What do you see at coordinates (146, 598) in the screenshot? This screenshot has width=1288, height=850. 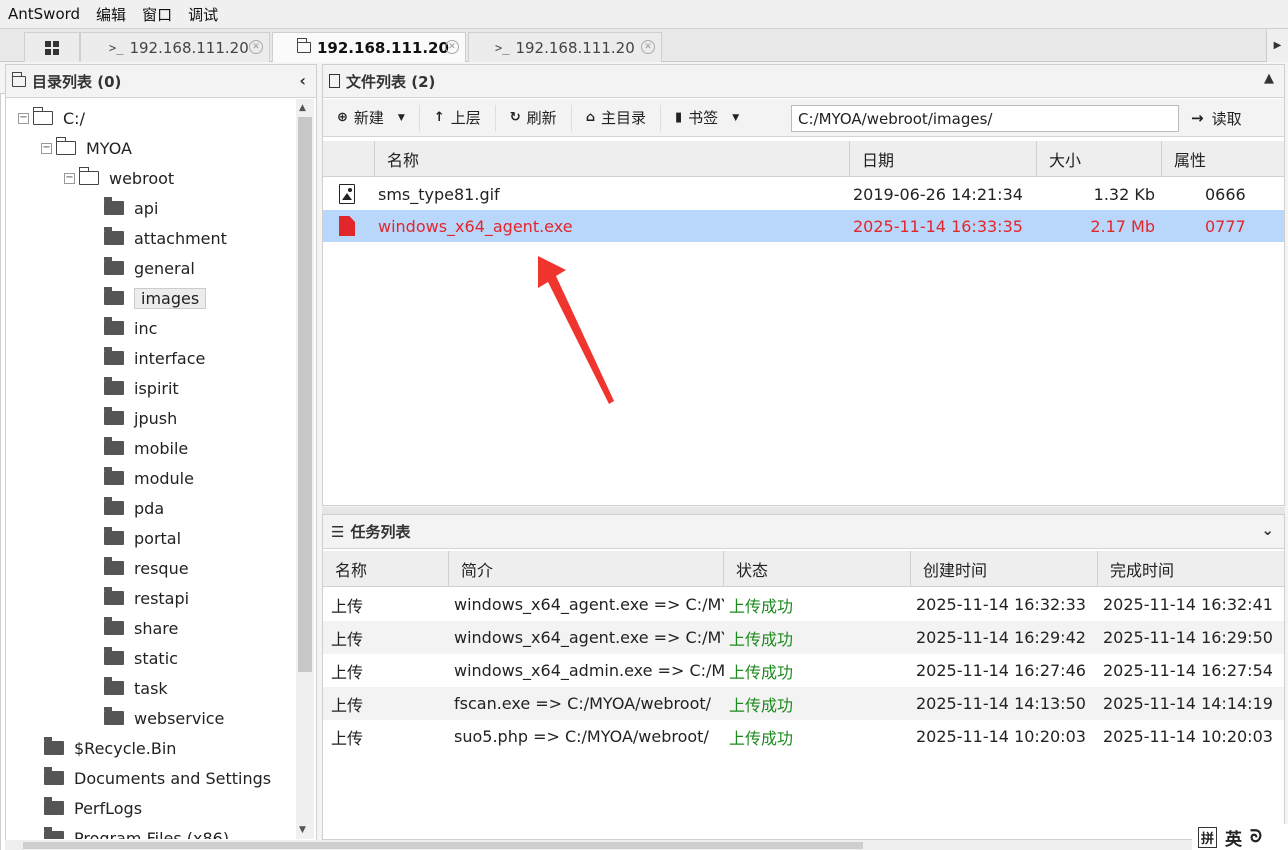 I see `tree-item: restapi` at bounding box center [146, 598].